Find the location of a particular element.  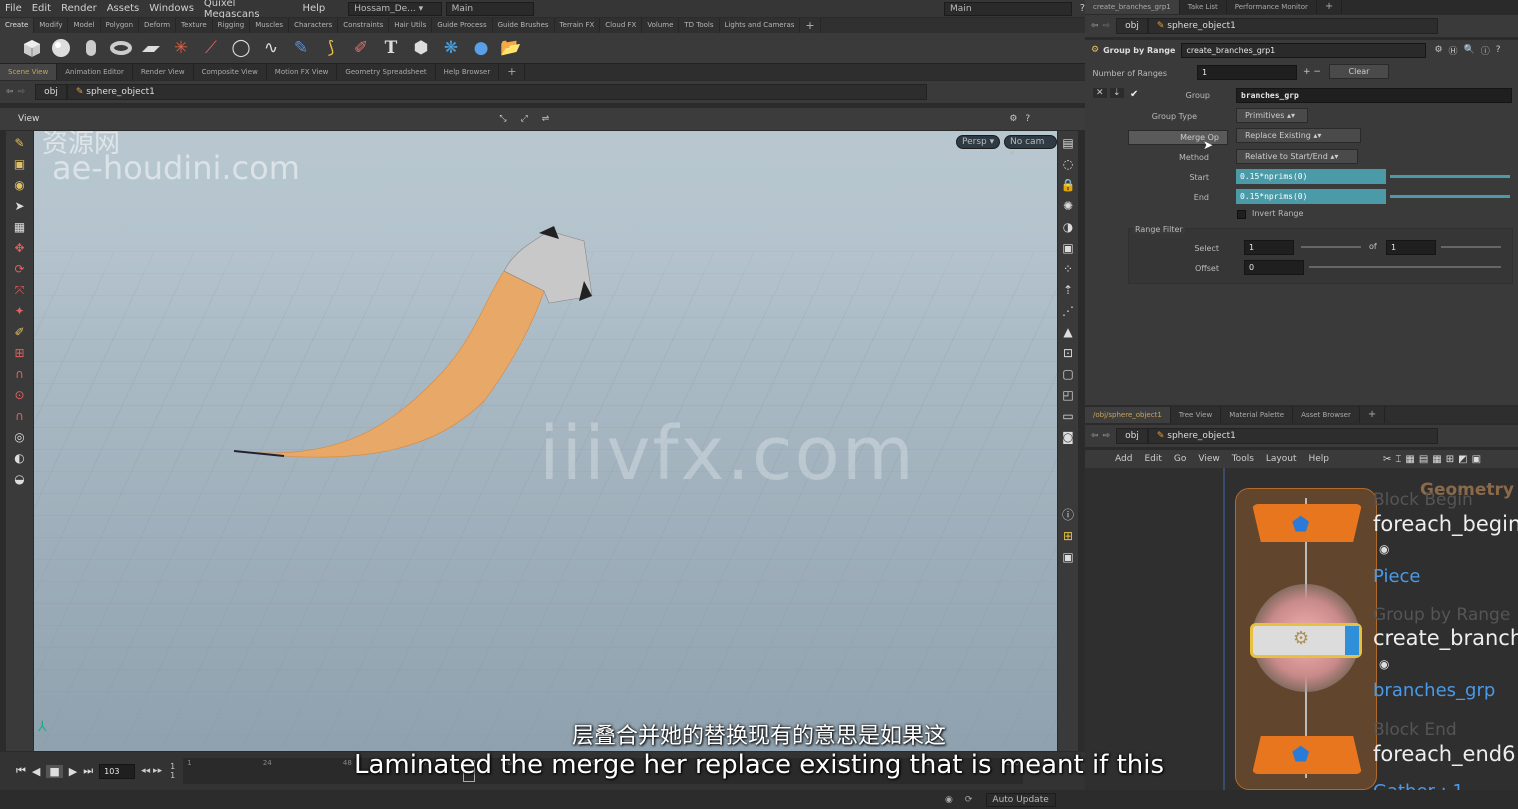

ghost-icon: ◌ is located at coordinates (1068, 164).